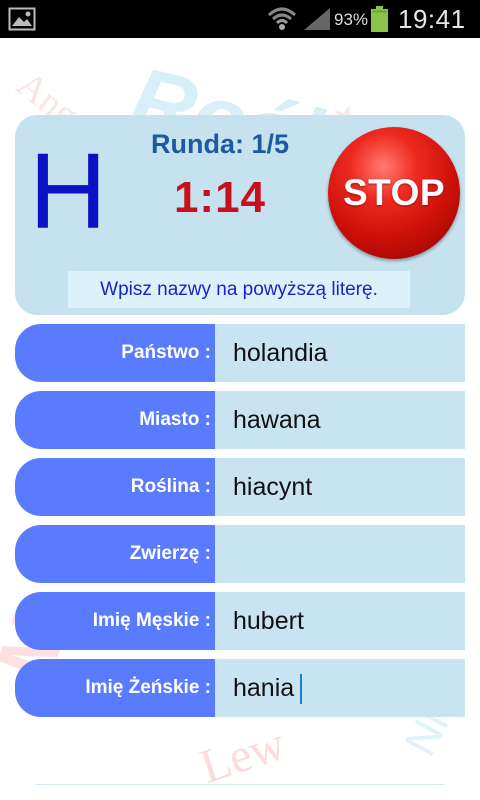  I want to click on field-label: Zwierzę :, so click(115, 554).